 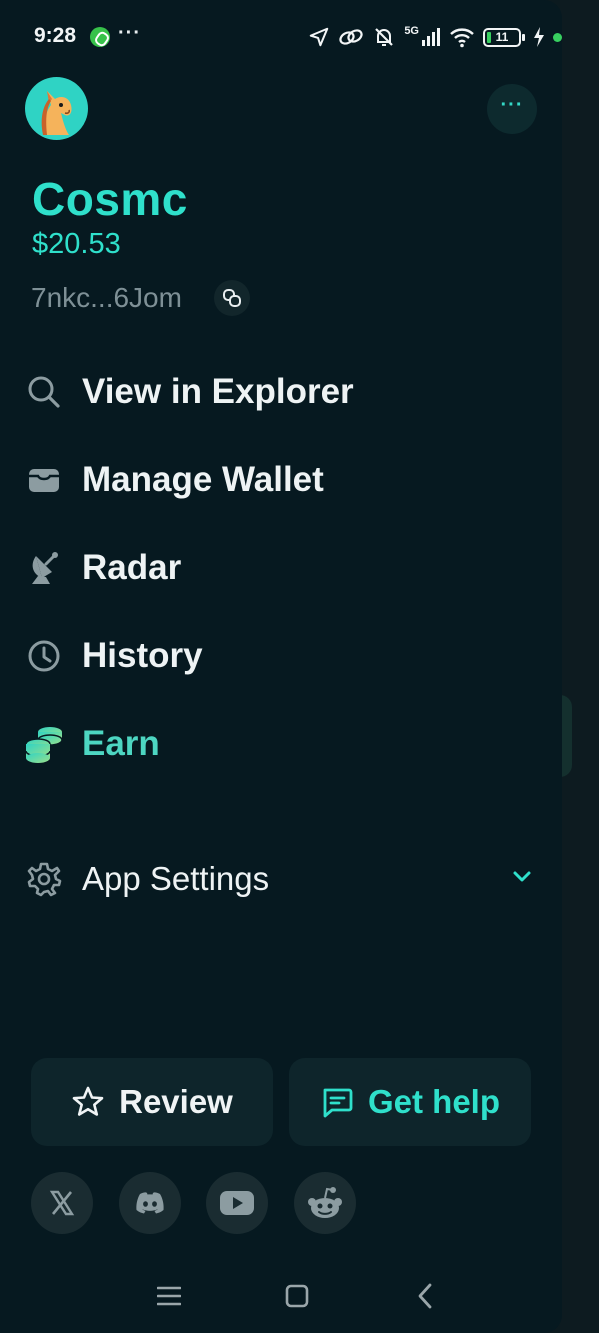 What do you see at coordinates (132, 567) in the screenshot?
I see `menu-item-label: Radar` at bounding box center [132, 567].